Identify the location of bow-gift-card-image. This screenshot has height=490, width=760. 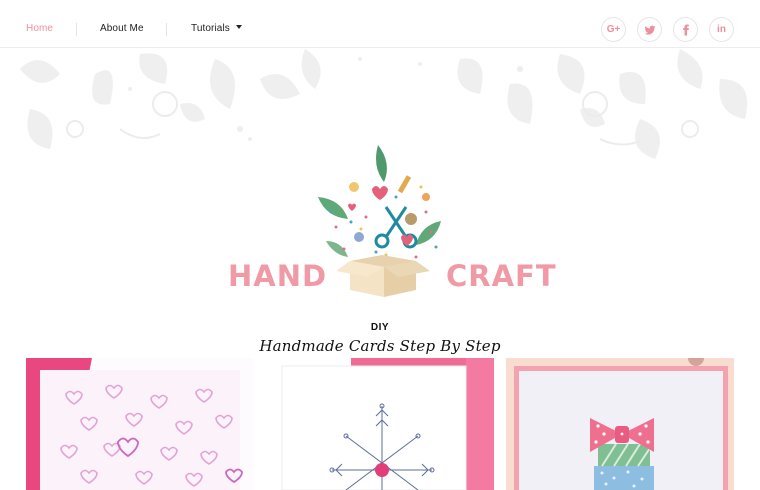
(620, 424).